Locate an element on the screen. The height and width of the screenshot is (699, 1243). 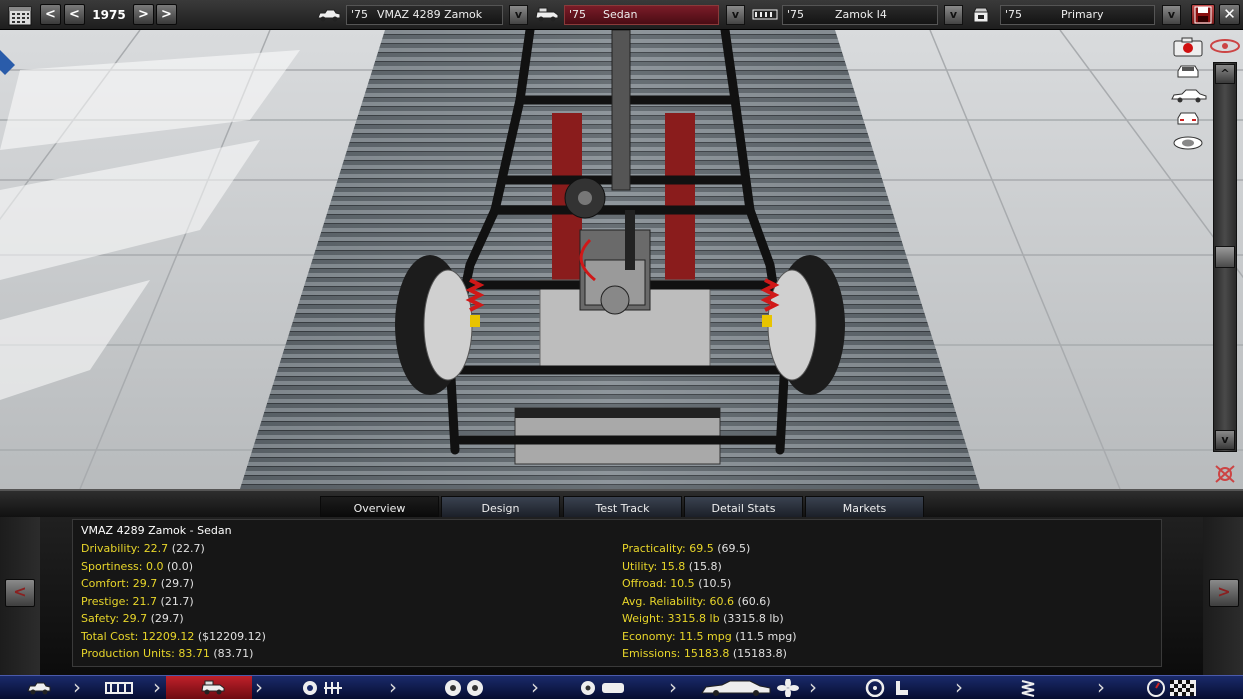
nav-chassis is located at coordinates (118, 687).